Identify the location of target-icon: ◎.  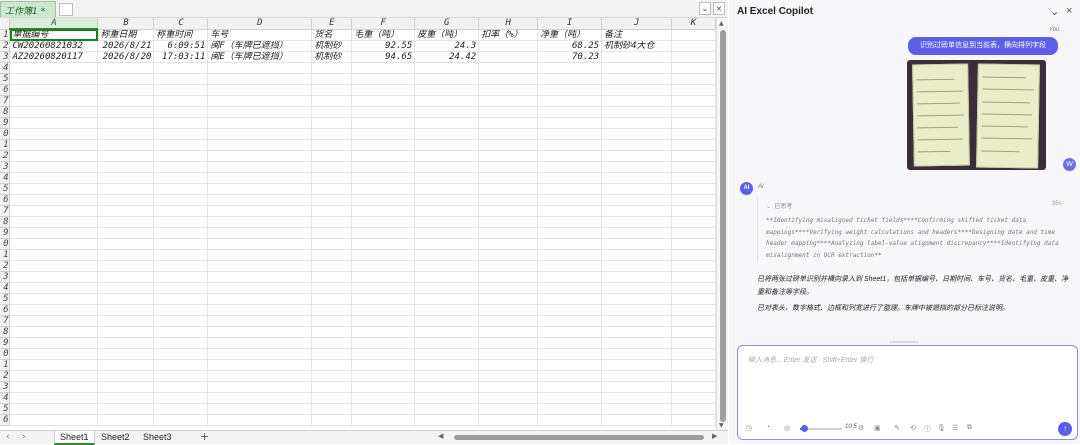
(787, 428).